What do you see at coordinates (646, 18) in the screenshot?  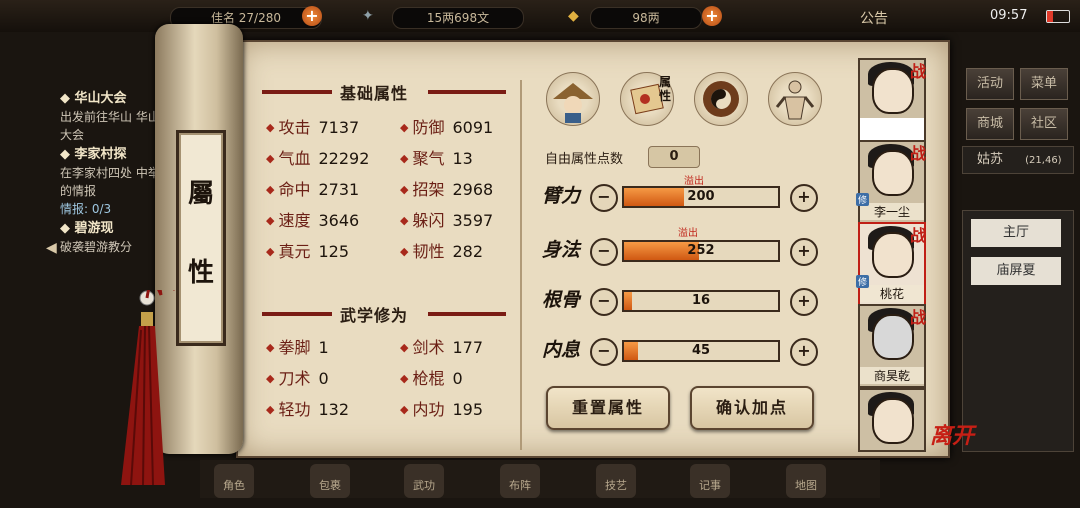 I see `gold-counter: 98两` at bounding box center [646, 18].